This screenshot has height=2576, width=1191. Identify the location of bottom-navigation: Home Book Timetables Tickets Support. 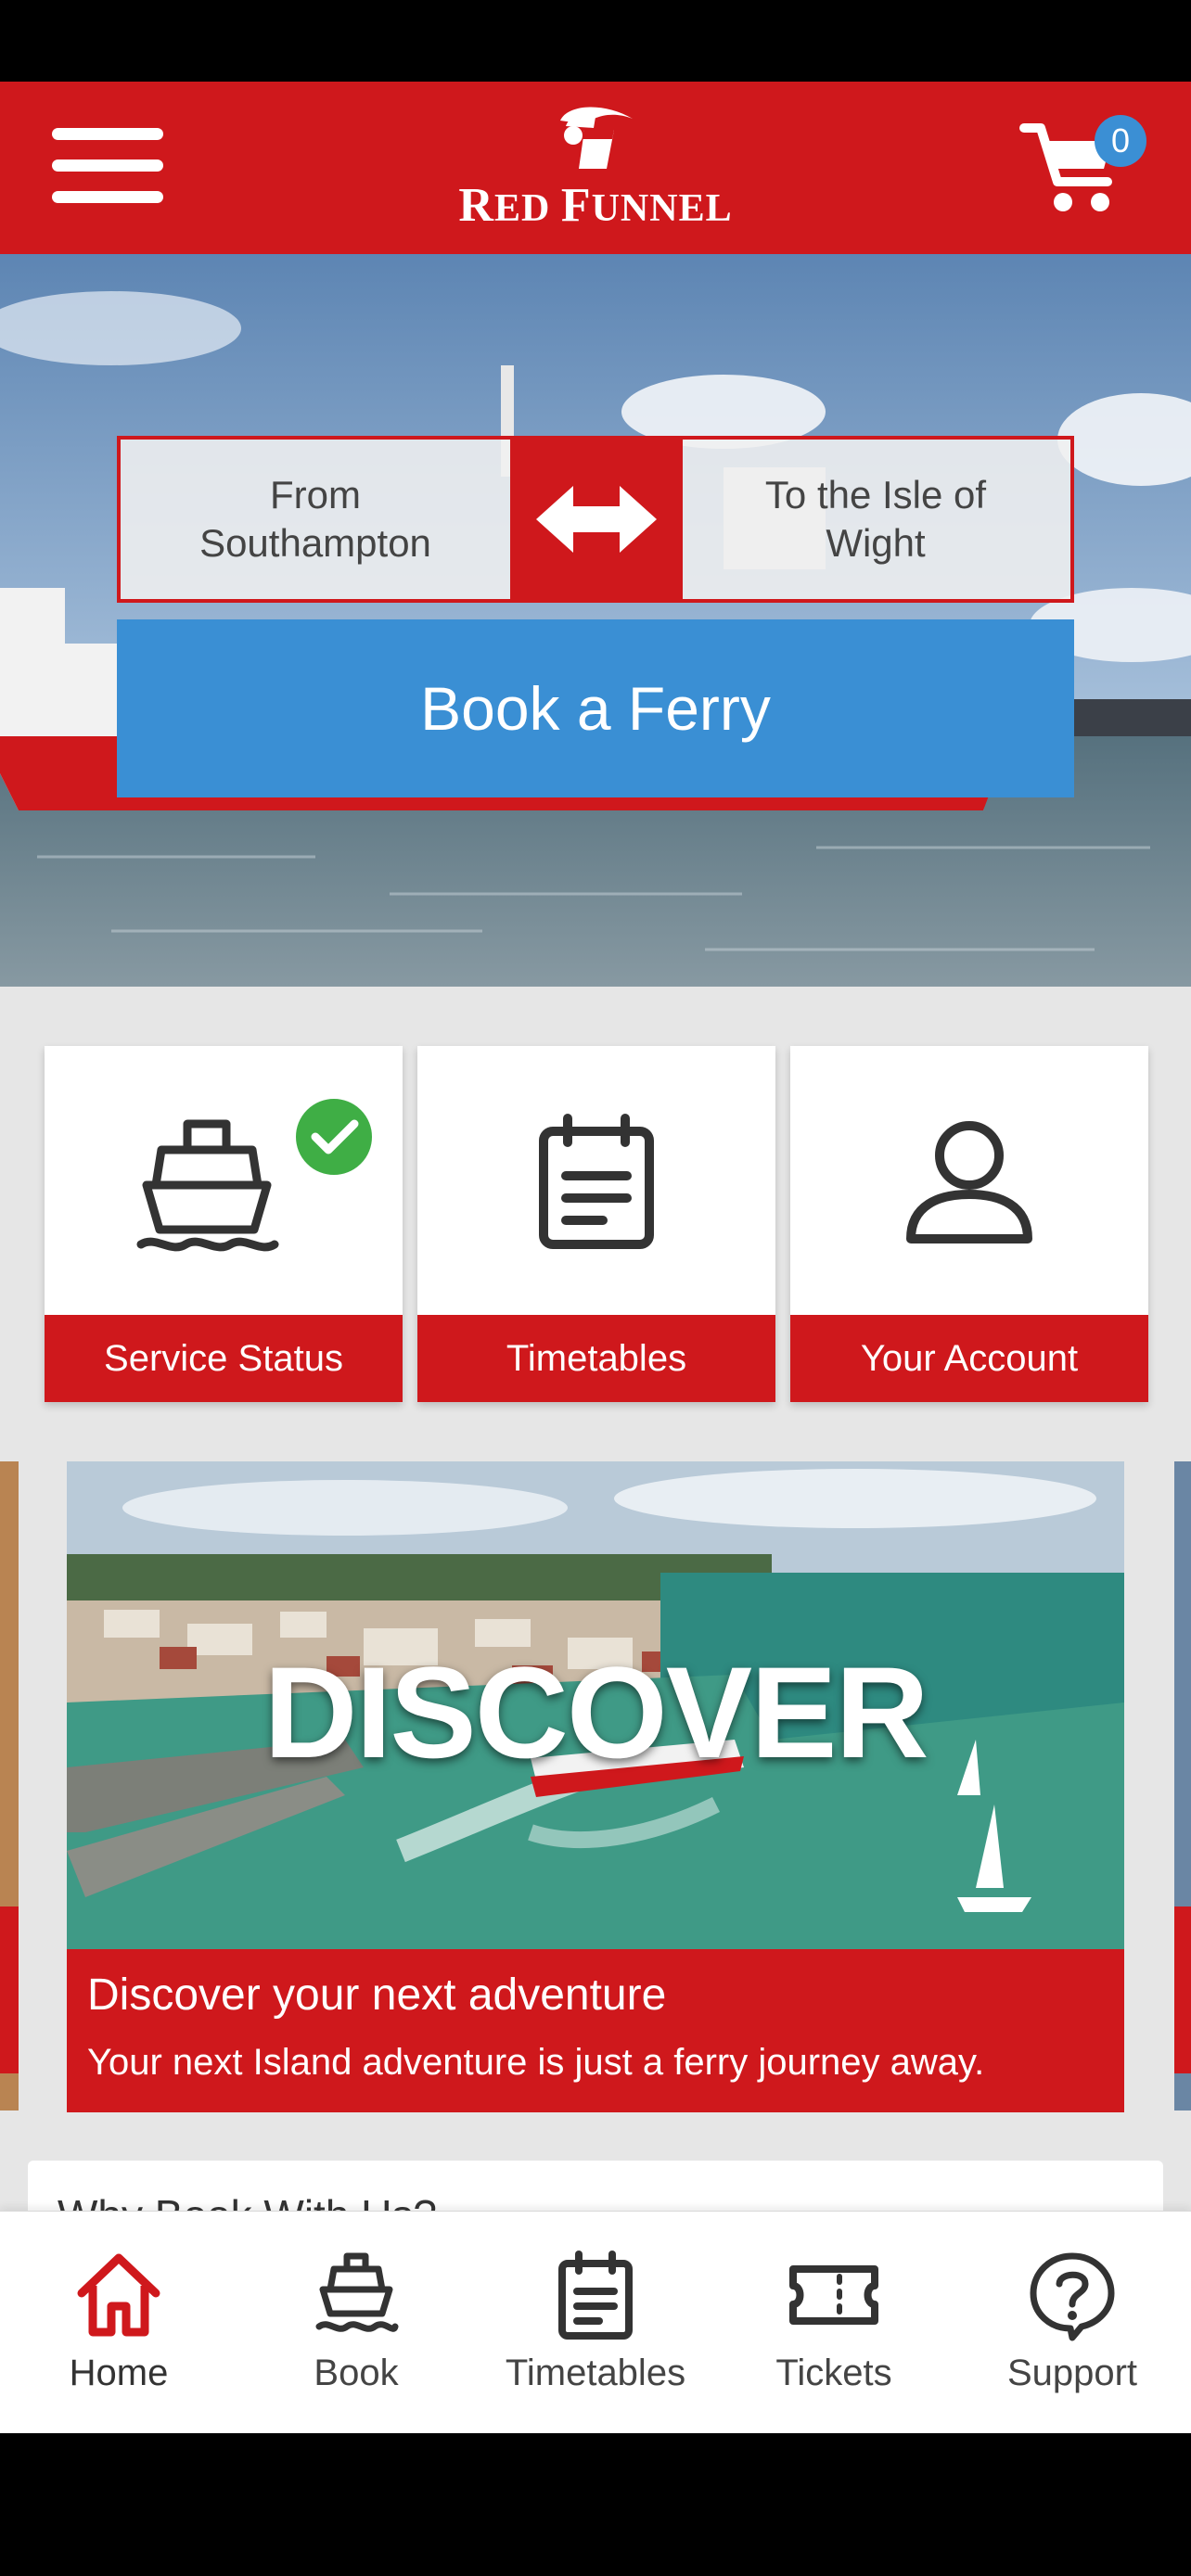
(595, 2323).